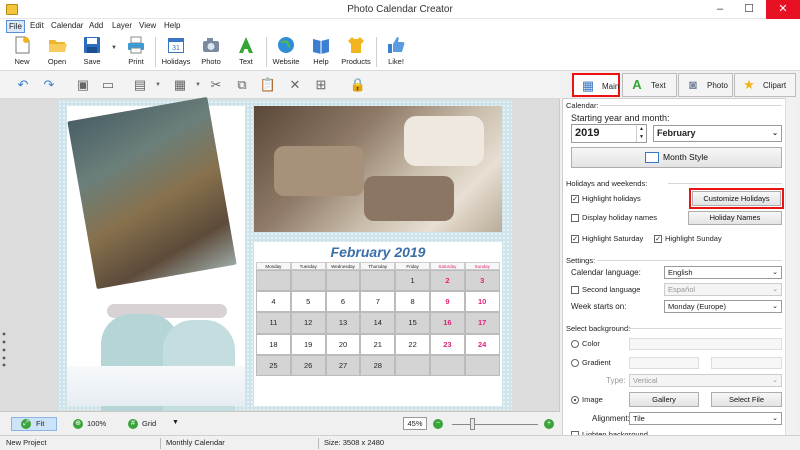 The width and height of the screenshot is (800, 450). Describe the element at coordinates (140, 85) in the screenshot. I see `align-icon: ▤` at that location.